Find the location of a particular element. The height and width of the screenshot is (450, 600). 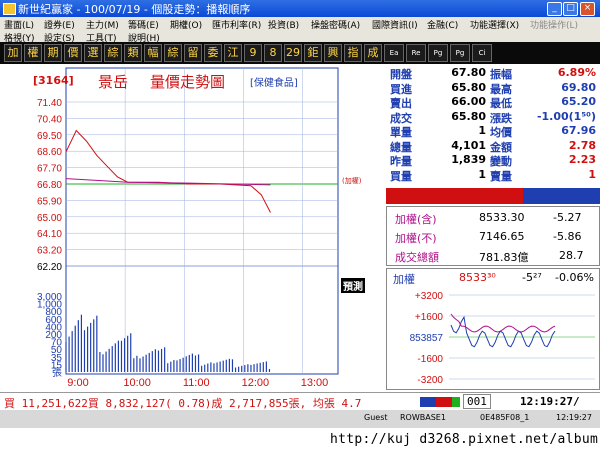

stock-code: [3164] is located at coordinates (53, 80).